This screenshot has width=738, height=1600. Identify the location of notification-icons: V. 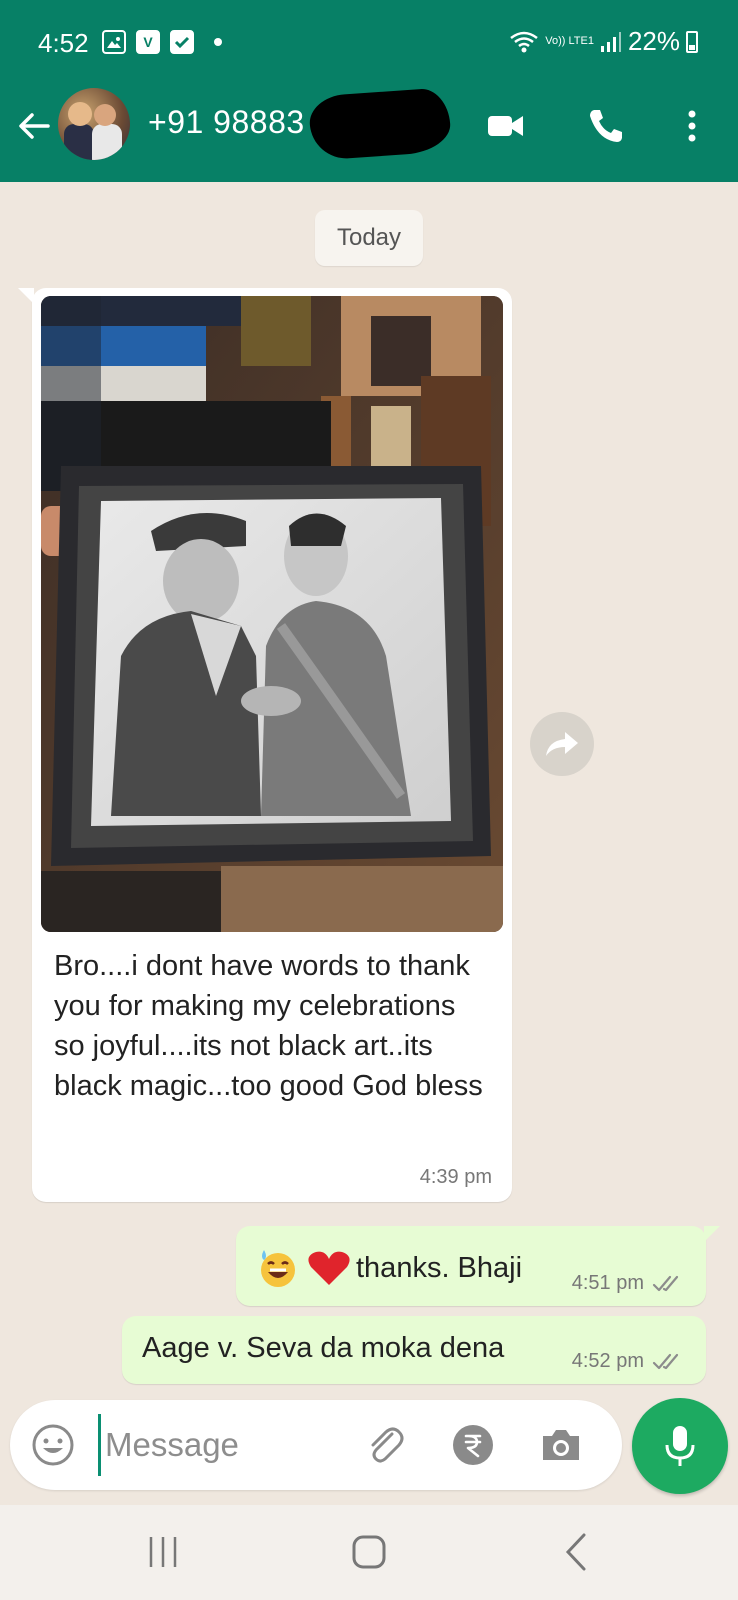
(162, 42).